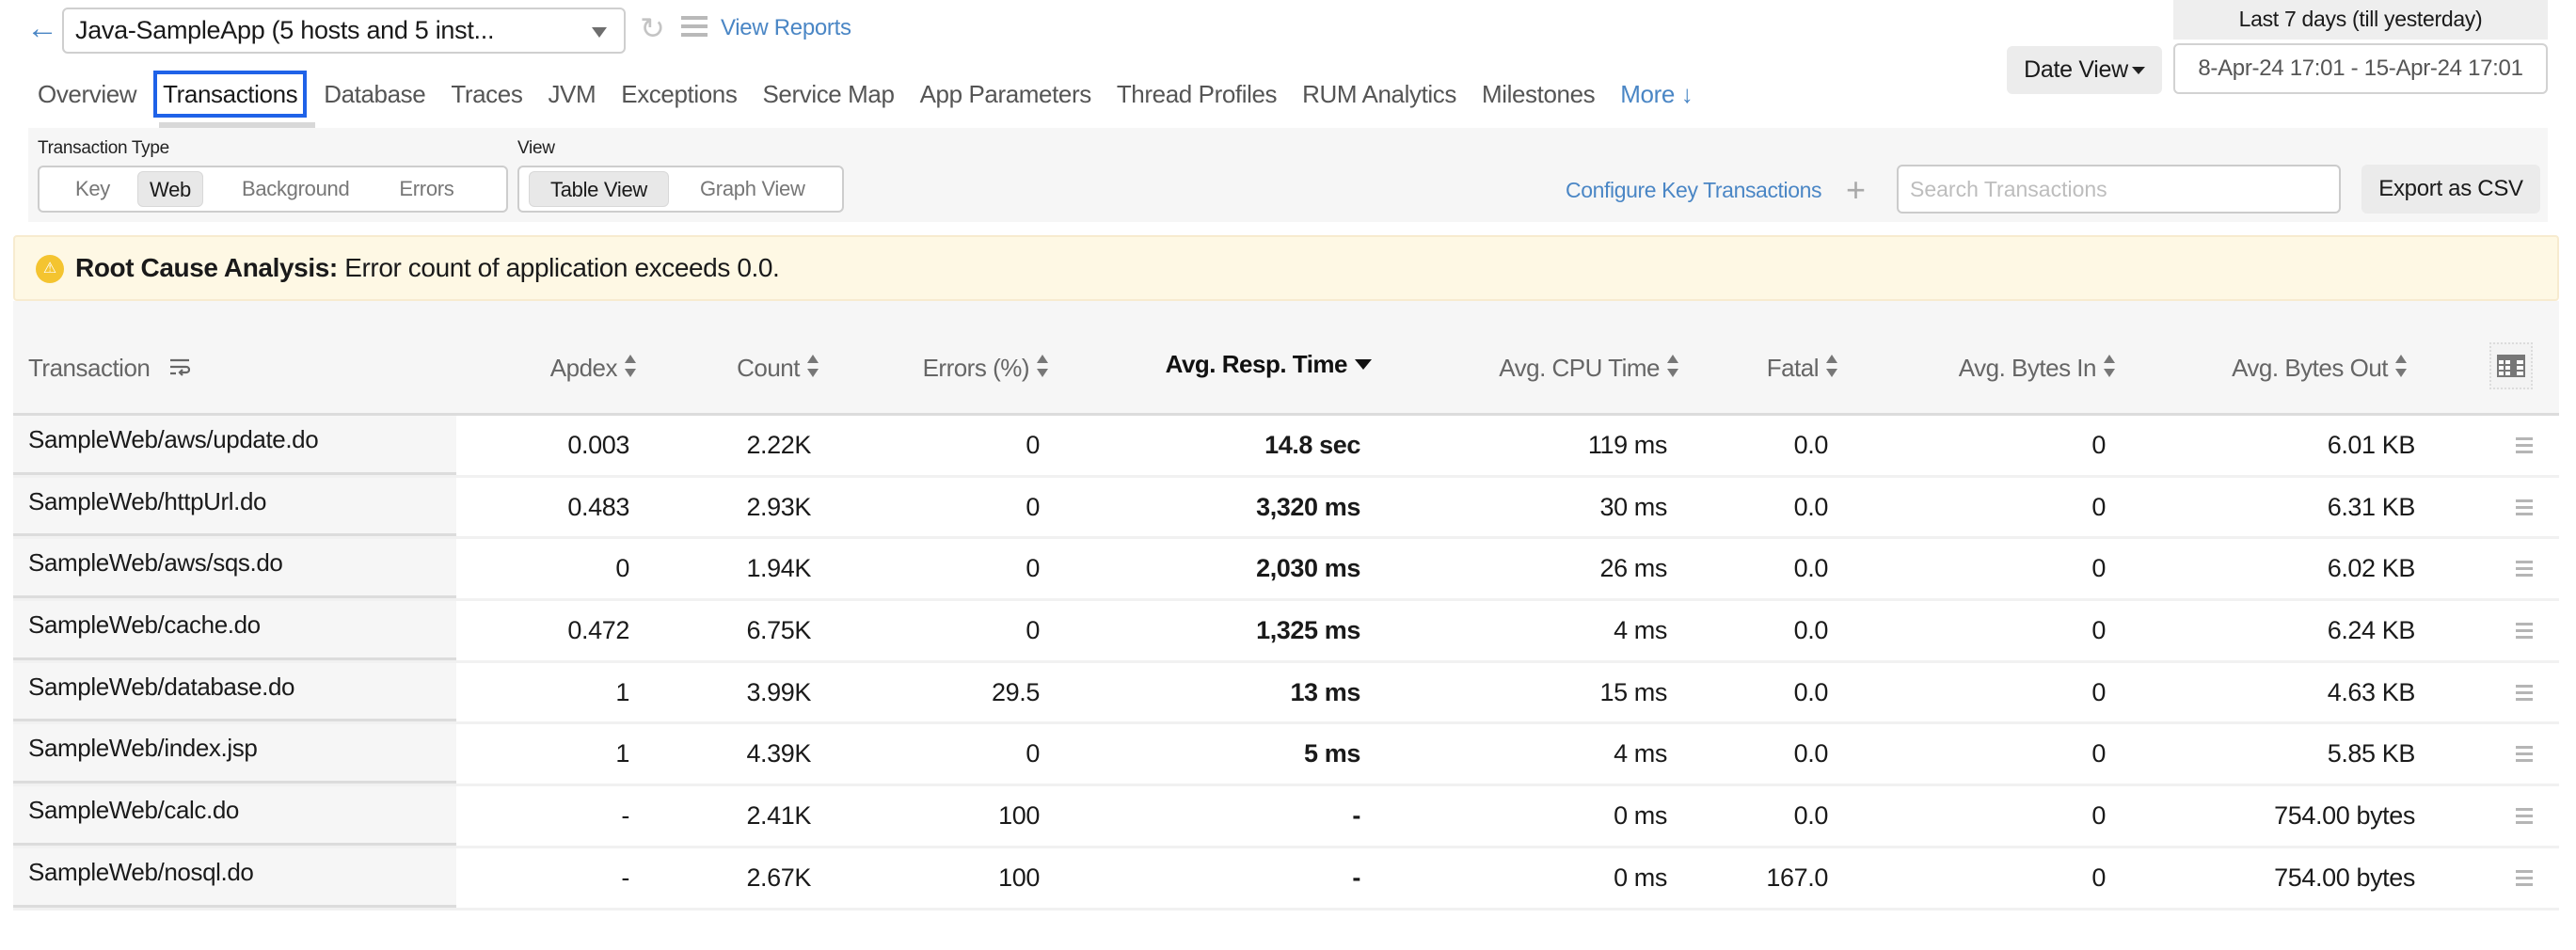 Image resolution: width=2576 pixels, height=950 pixels. Describe the element at coordinates (1588, 368) in the screenshot. I see `col-avg-cpu-time: Avg. CPU Time` at that location.